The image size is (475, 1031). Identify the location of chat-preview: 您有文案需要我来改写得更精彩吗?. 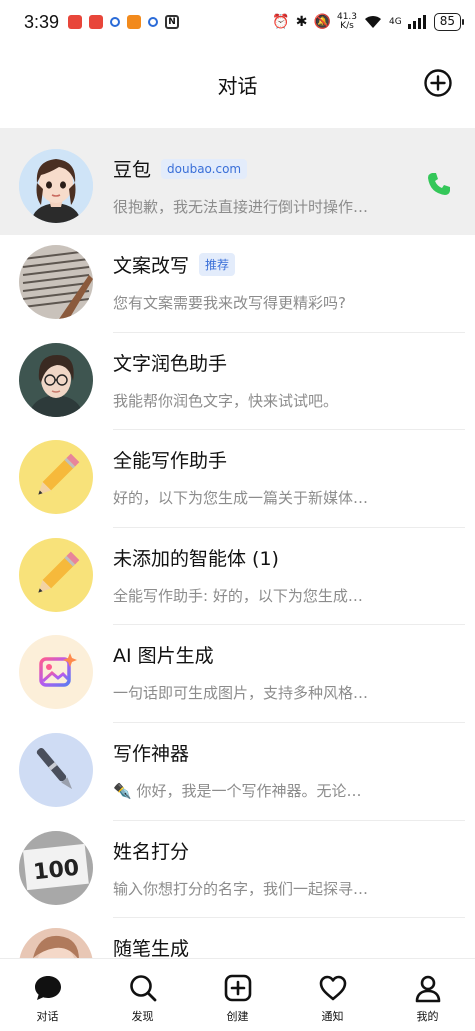
(229, 303).